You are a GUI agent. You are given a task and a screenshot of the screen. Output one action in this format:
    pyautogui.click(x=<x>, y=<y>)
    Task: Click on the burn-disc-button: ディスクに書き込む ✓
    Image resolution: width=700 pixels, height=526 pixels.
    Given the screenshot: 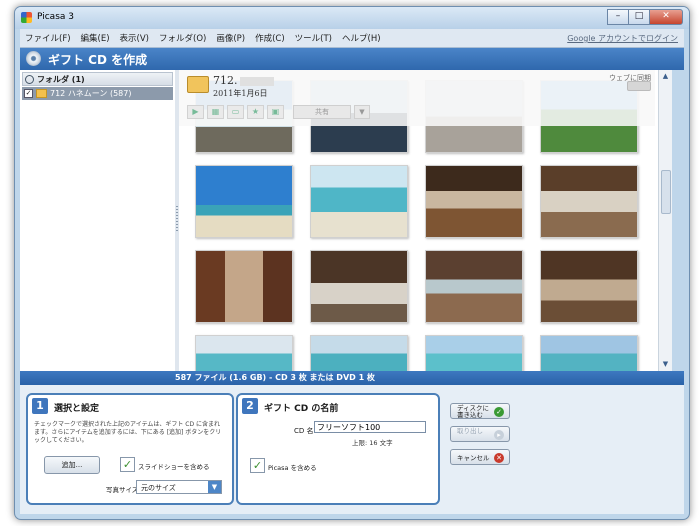 What is the action you would take?
    pyautogui.click(x=480, y=411)
    